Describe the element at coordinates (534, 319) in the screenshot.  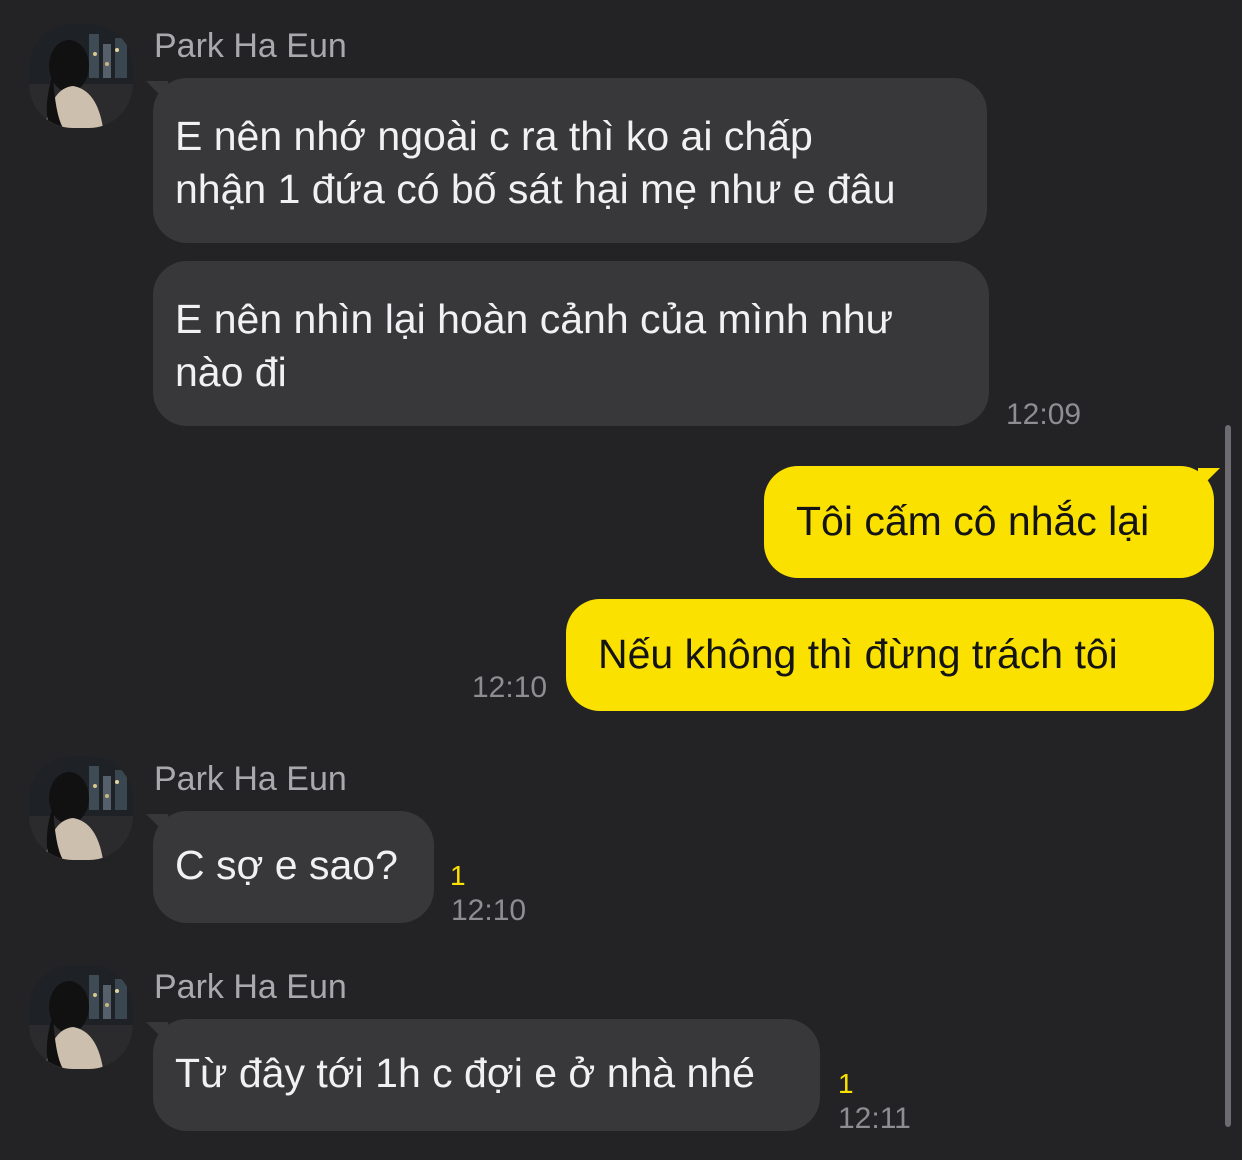
I see `message-text-line: E nên nhìn lại hoàn cảnh của mình như` at that location.